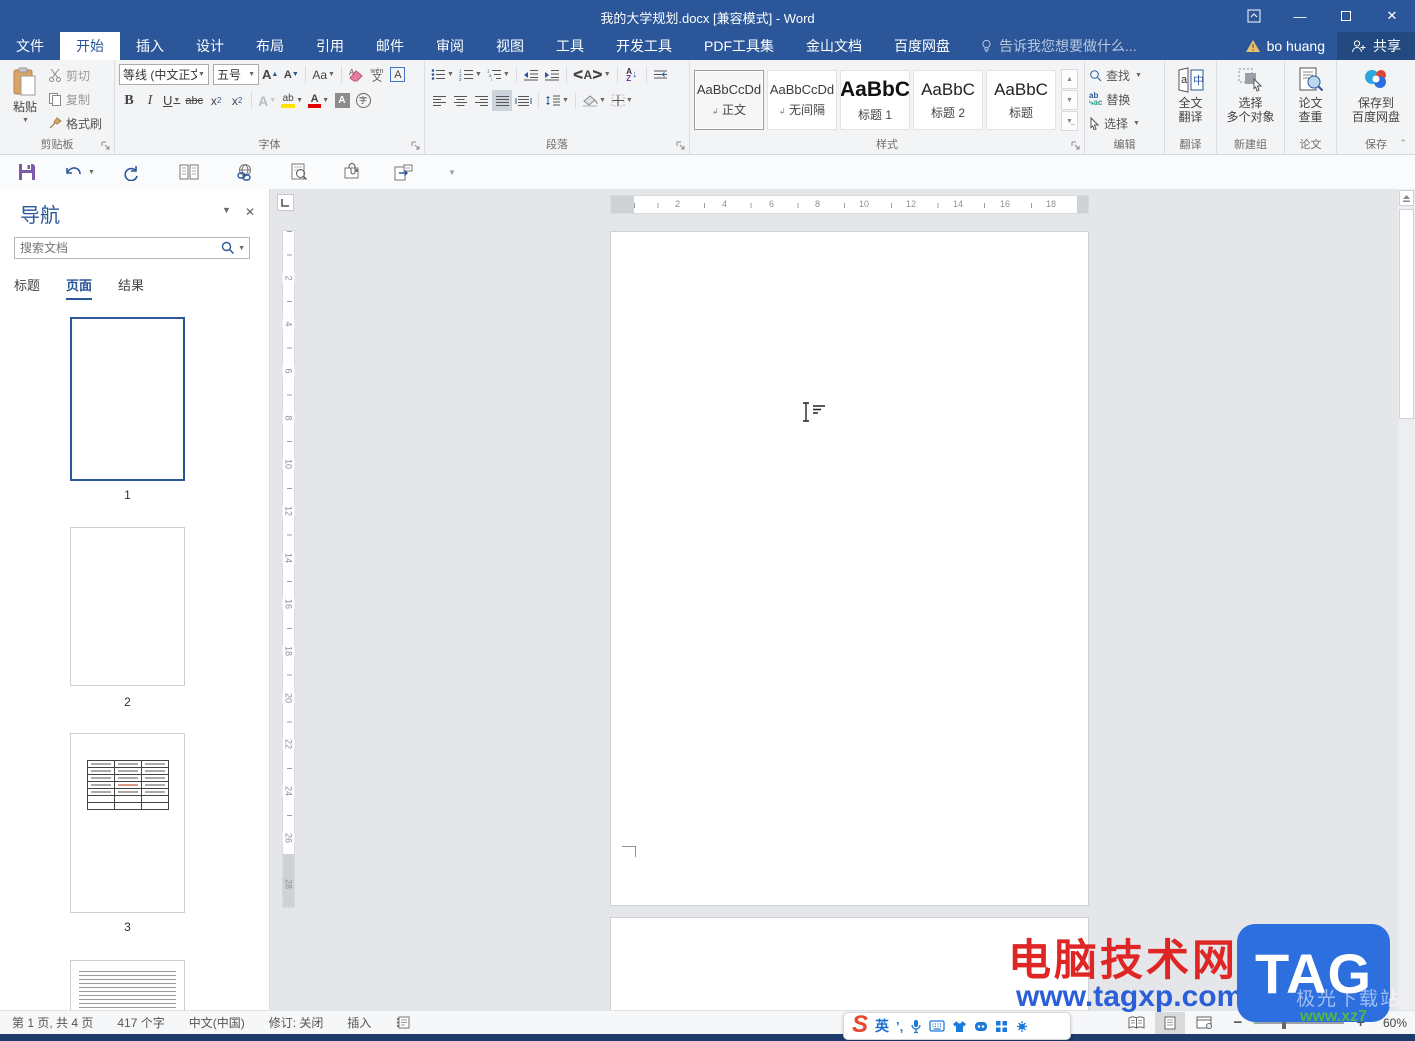 Image resolution: width=1415 pixels, height=1041 pixels. Describe the element at coordinates (330, 46) in the screenshot. I see `tab-references: 引用` at that location.